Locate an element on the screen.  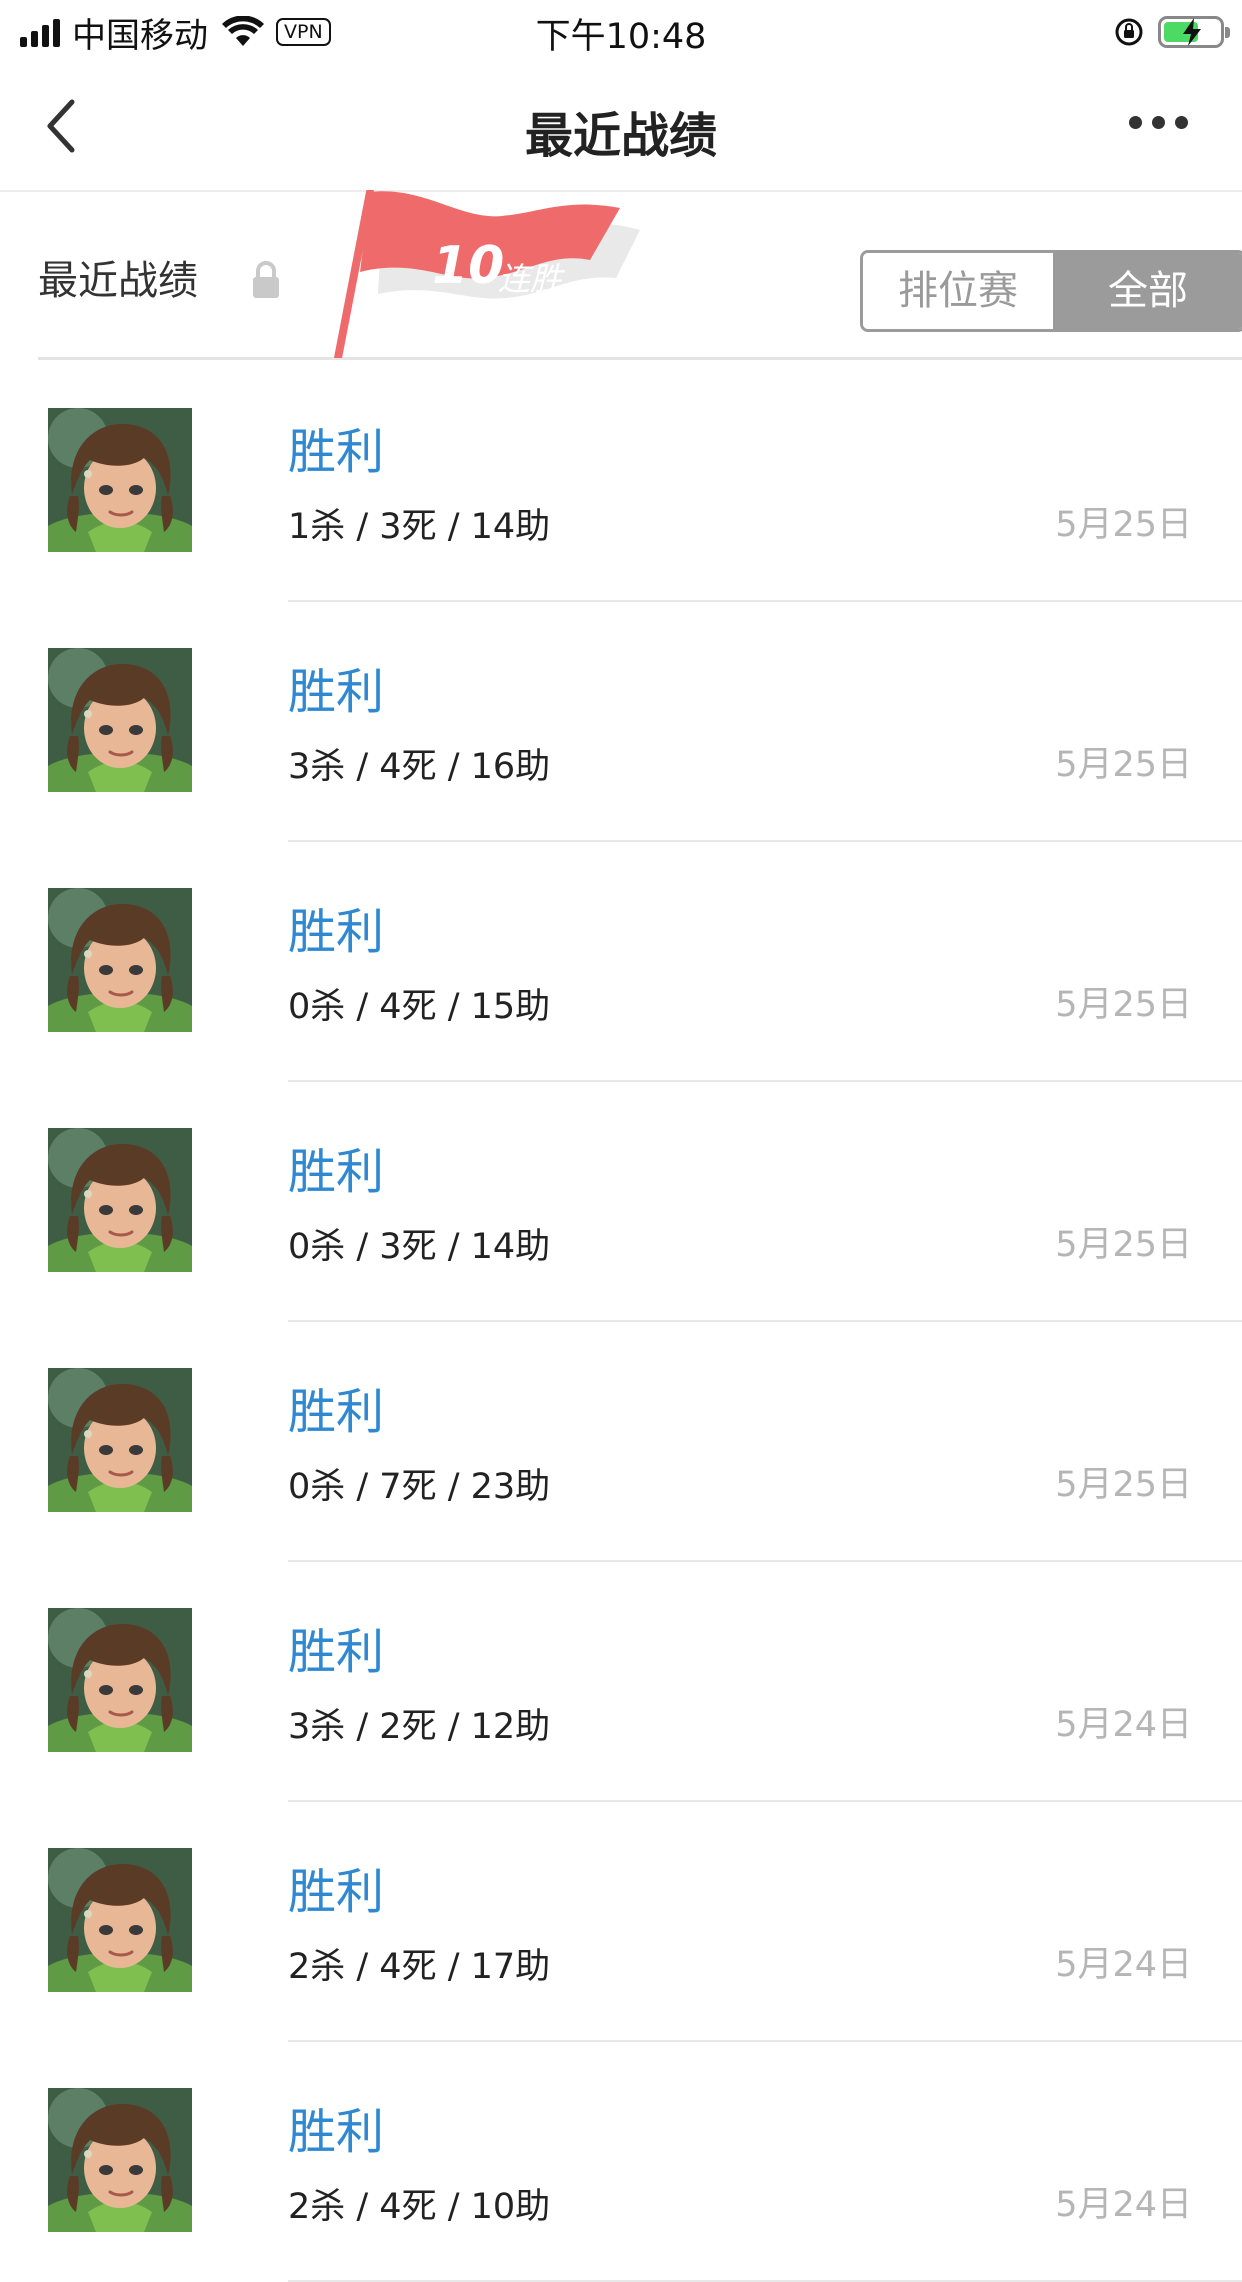
status-time: 下午10:48 is located at coordinates (621, 37).